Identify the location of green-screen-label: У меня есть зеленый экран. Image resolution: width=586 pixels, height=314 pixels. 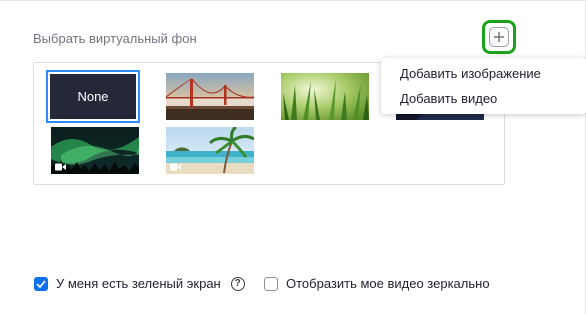
(138, 283).